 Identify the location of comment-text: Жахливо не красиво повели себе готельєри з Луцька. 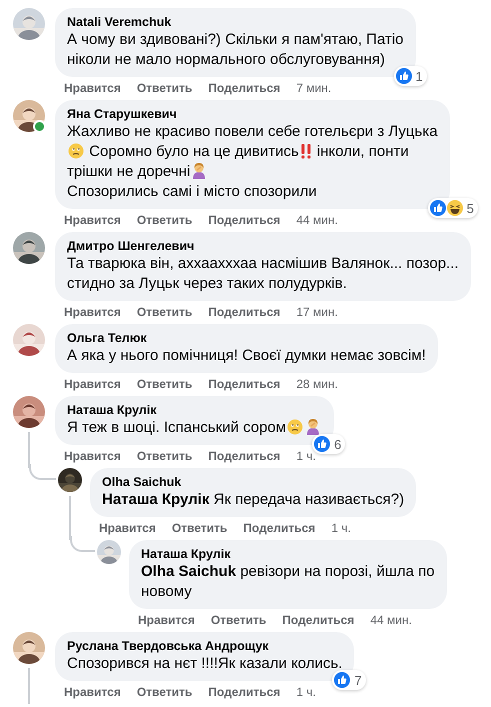
(252, 131).